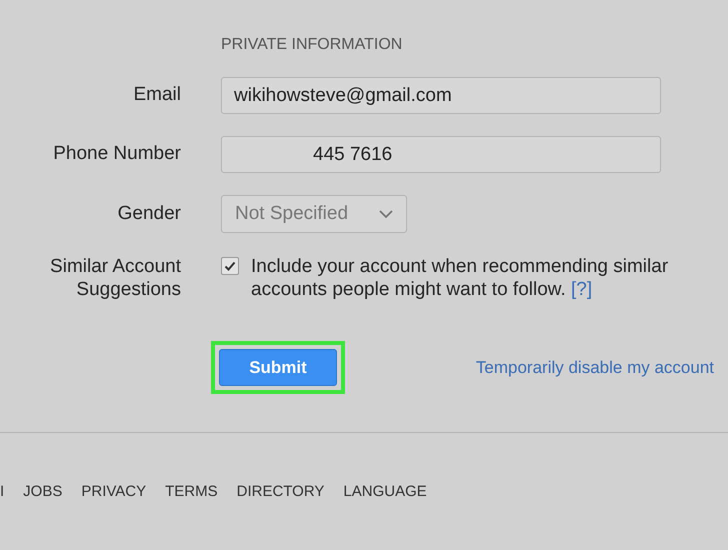  Describe the element at coordinates (280, 492) in the screenshot. I see `footer-link: DIRECTORY` at that location.